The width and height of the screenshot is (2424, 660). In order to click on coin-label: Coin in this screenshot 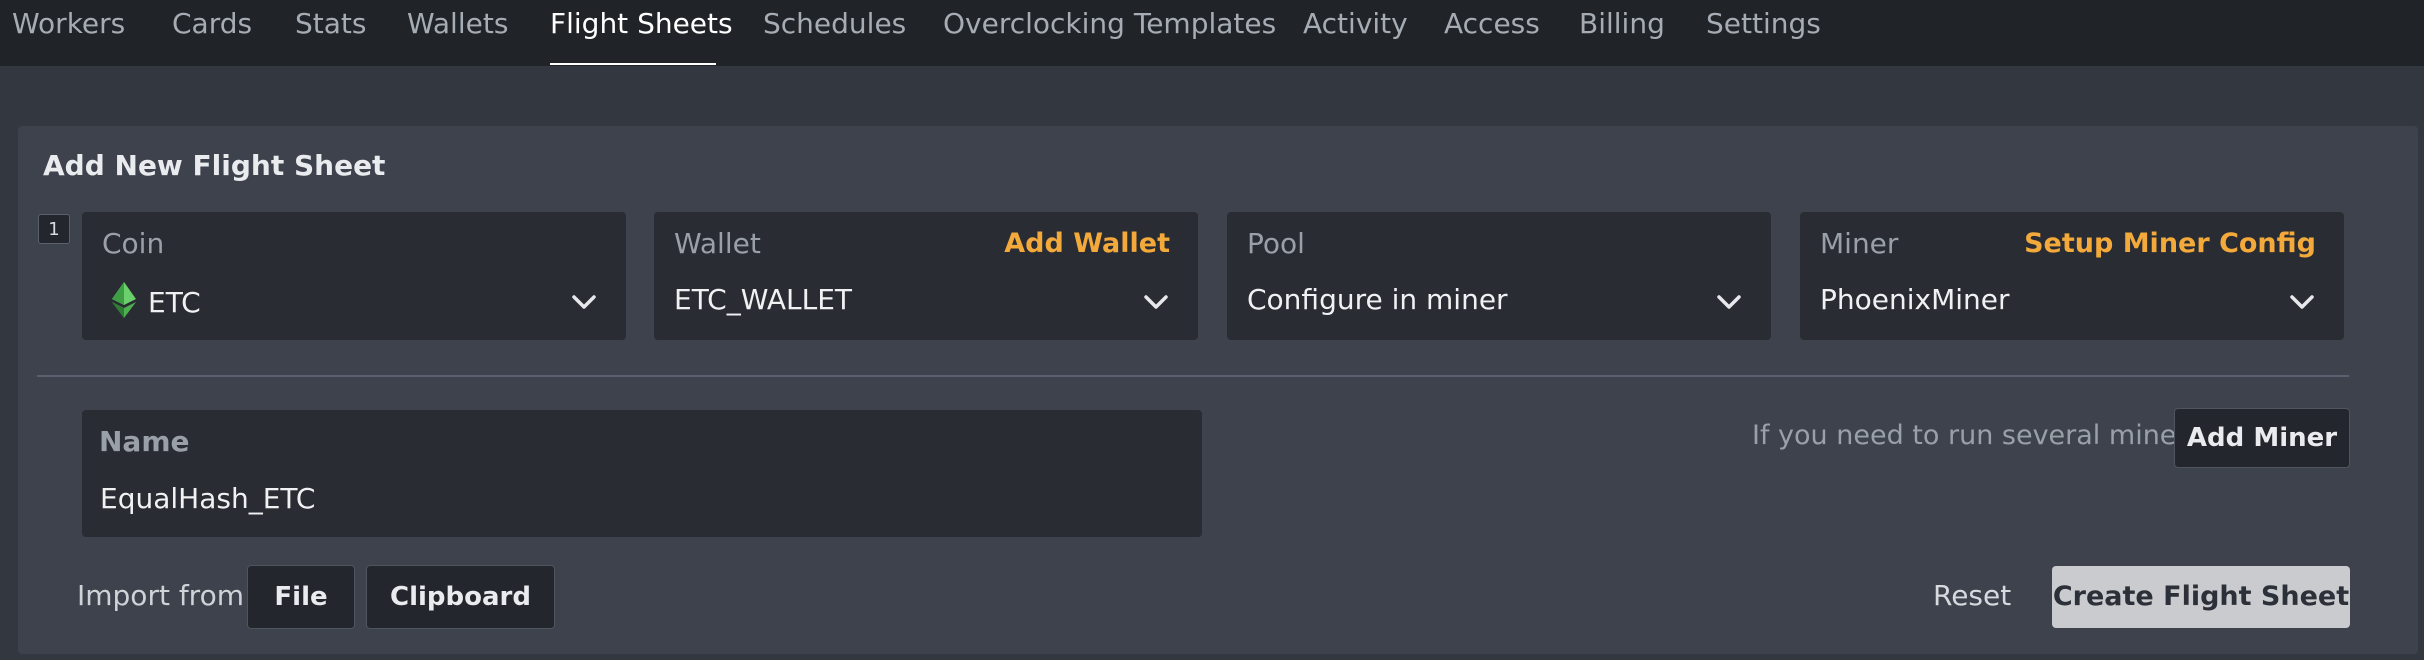, I will do `click(133, 243)`.